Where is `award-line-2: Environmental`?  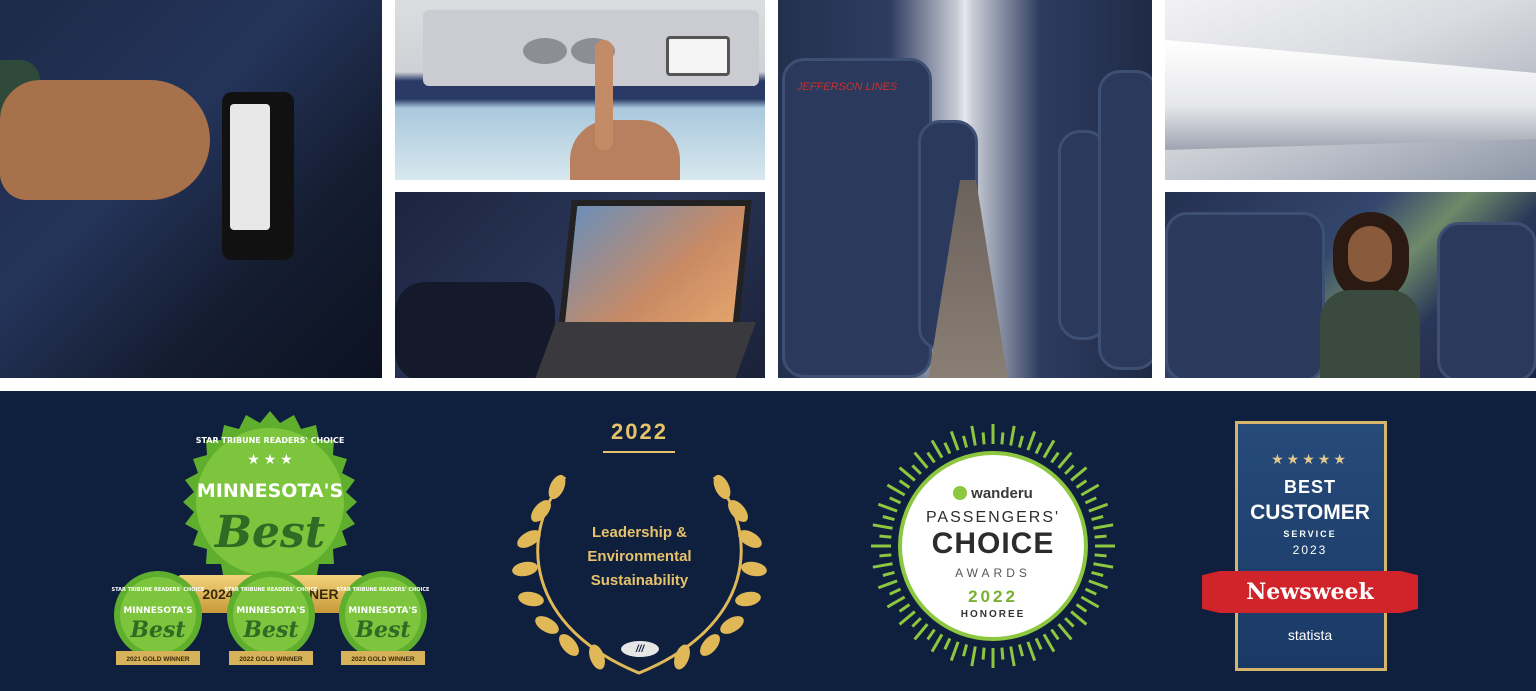 award-line-2: Environmental is located at coordinates (639, 556).